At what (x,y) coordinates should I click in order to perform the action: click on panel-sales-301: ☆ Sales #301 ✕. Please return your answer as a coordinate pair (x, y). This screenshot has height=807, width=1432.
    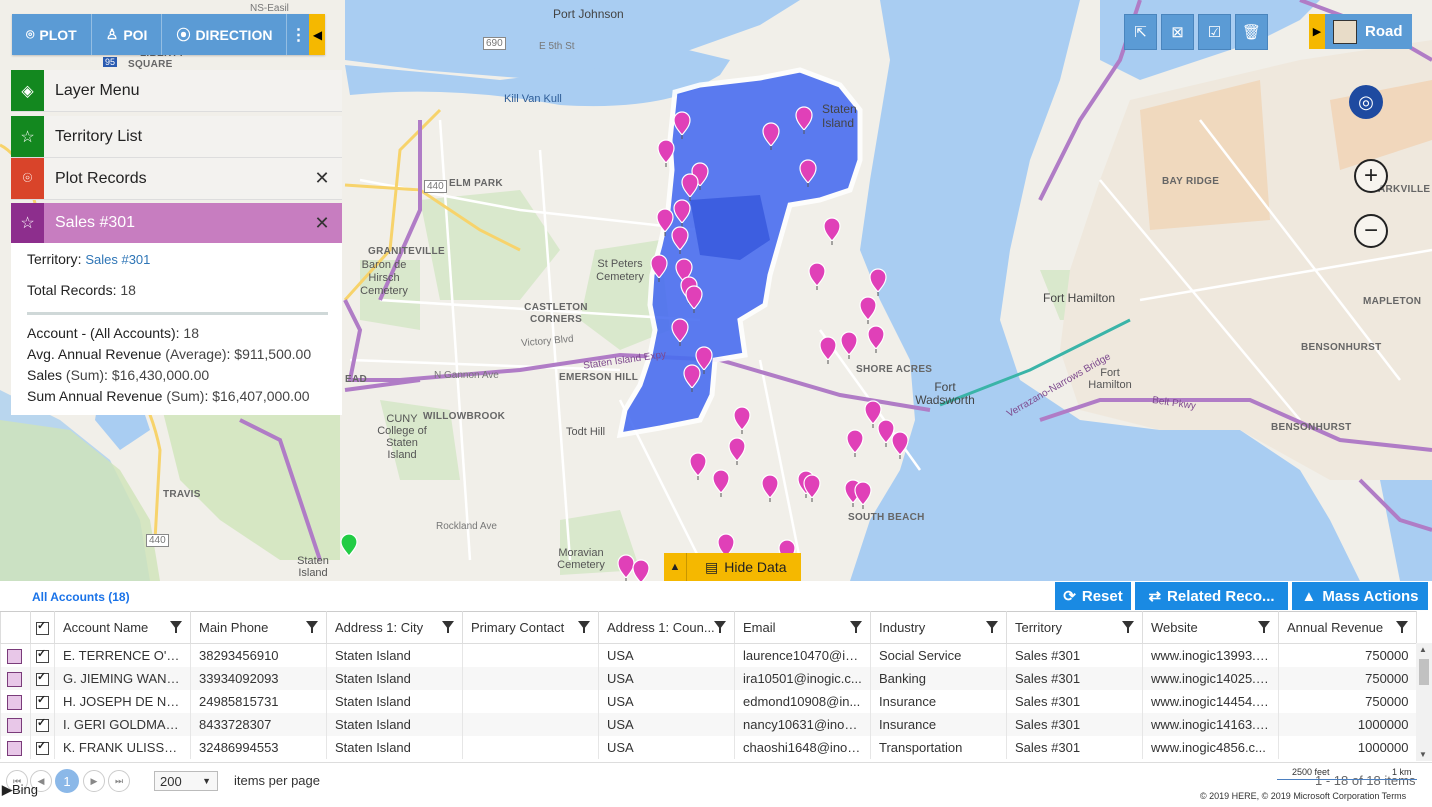
    Looking at the image, I should click on (176, 223).